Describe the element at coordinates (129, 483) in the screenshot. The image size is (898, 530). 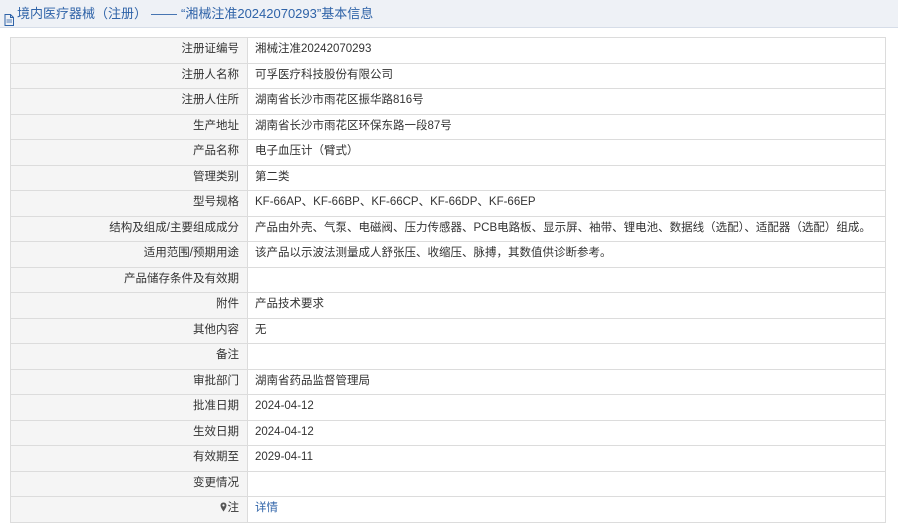
I see `row-label: 变更情况` at that location.